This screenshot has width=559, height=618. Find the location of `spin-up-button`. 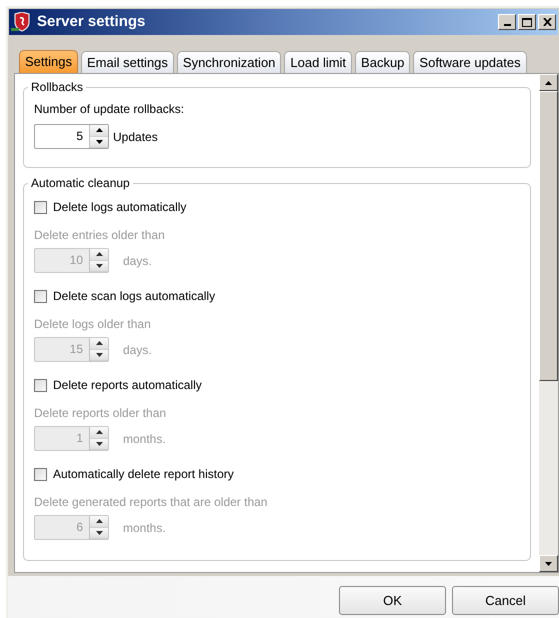

spin-up-button is located at coordinates (99, 130).